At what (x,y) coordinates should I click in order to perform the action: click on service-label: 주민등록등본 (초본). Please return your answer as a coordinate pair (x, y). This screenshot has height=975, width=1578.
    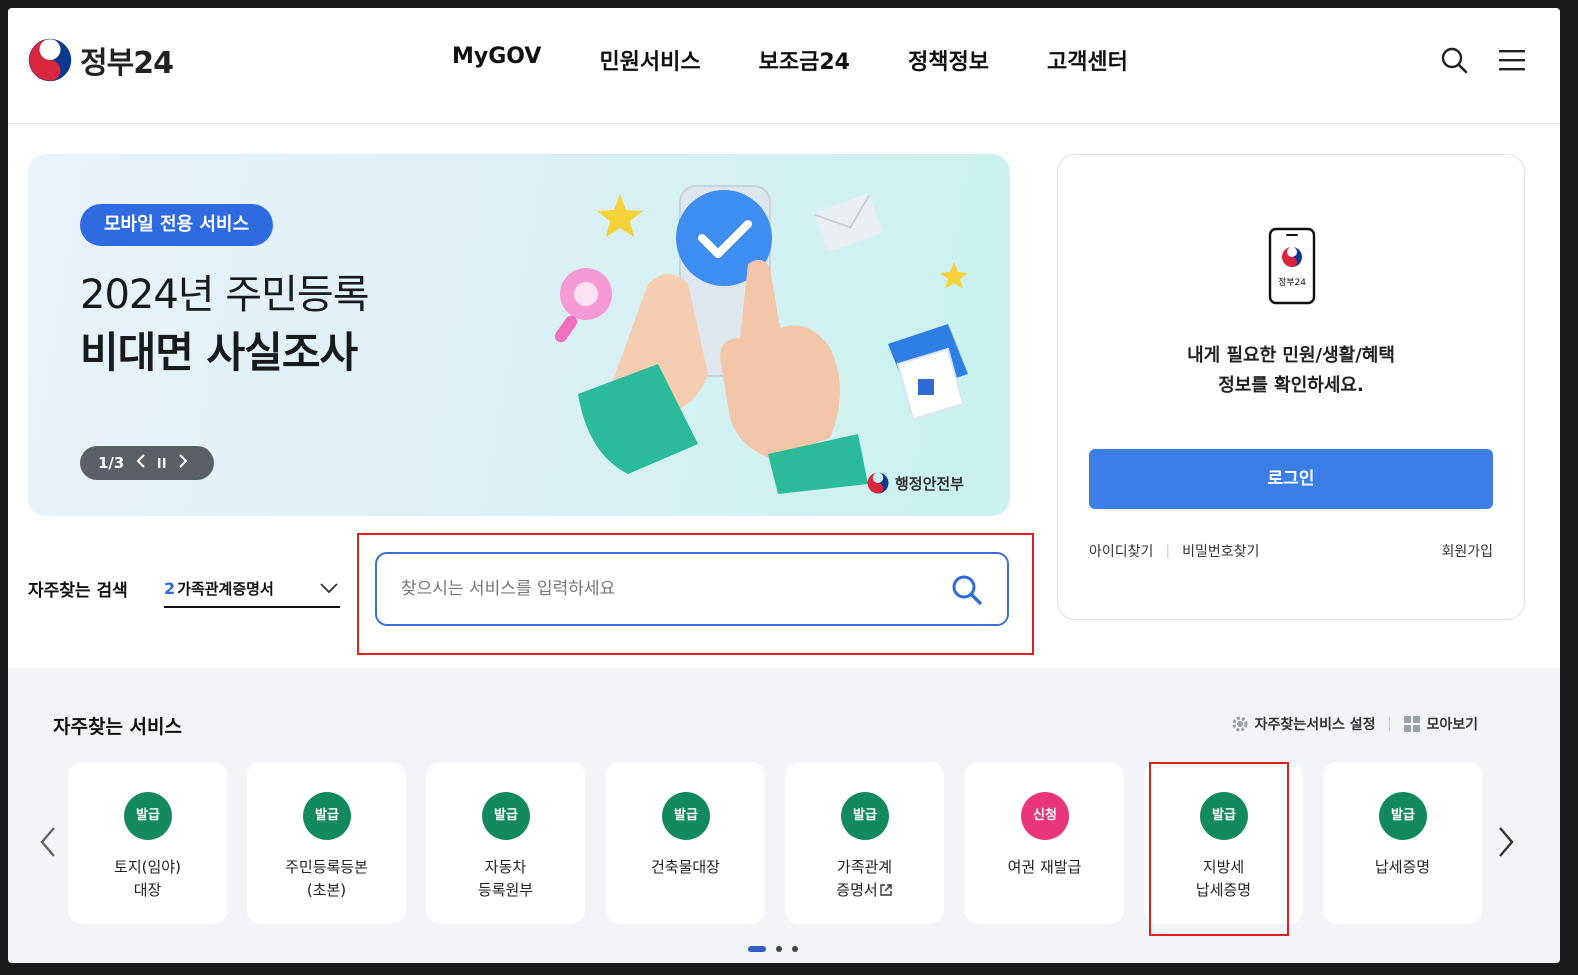
    Looking at the image, I should click on (326, 878).